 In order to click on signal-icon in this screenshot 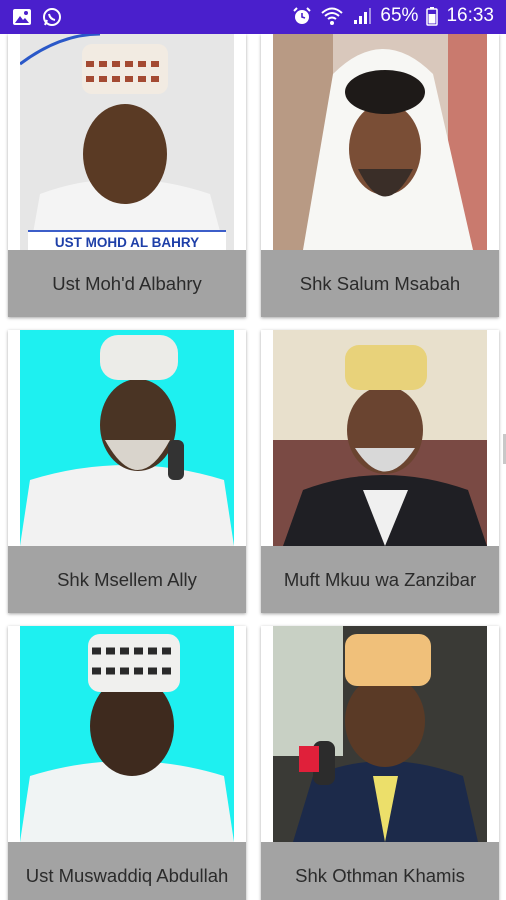, I will do `click(362, 16)`.